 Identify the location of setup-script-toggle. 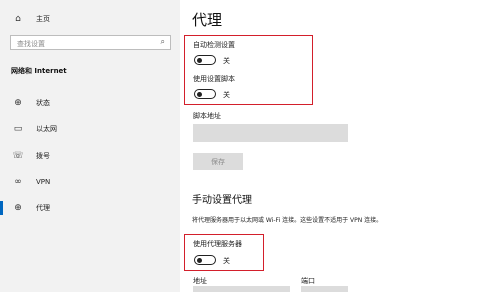
(205, 94).